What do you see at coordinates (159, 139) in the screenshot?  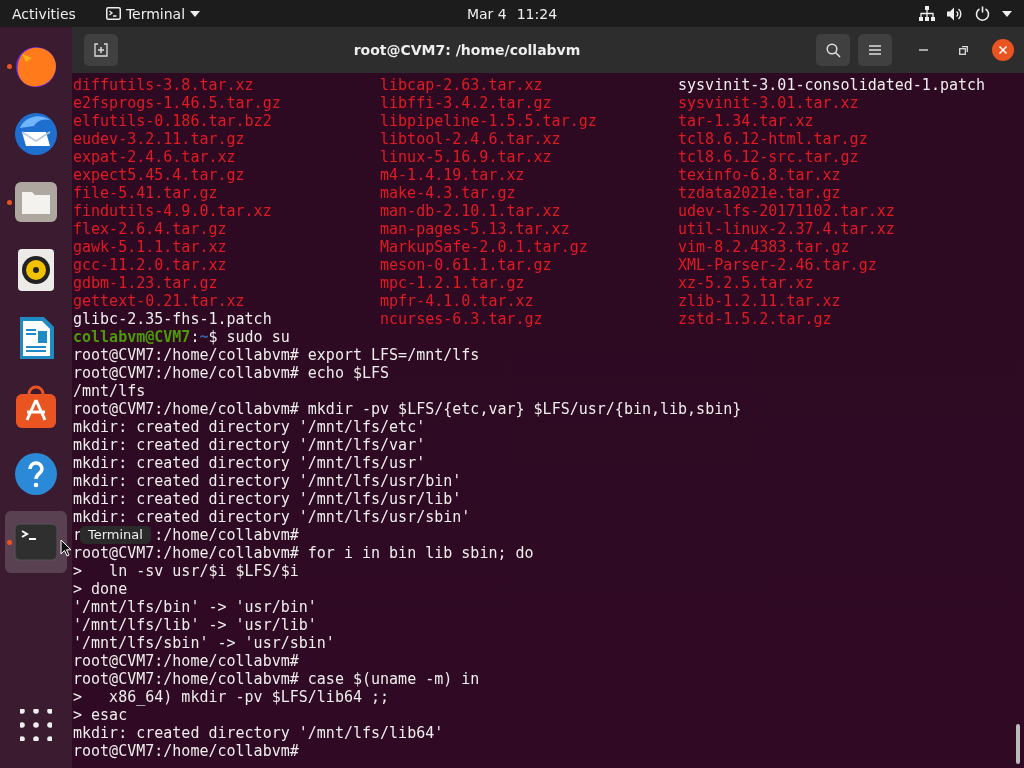 I see `file-name: eudev-3.2.11.tar.gz` at bounding box center [159, 139].